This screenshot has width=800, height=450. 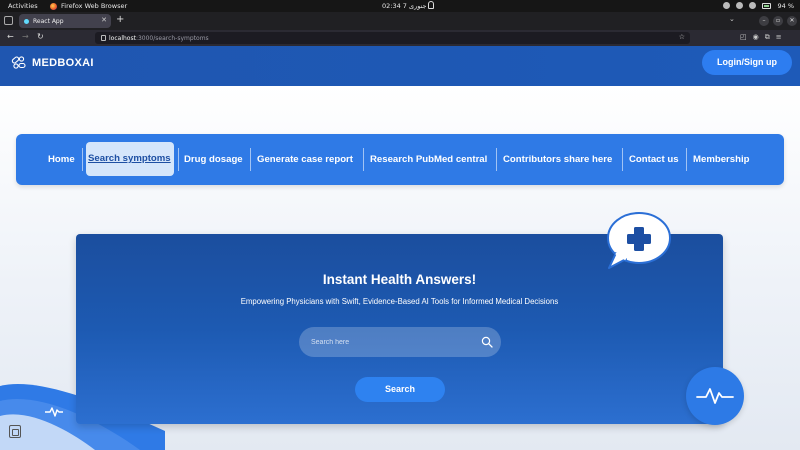 What do you see at coordinates (429, 159) in the screenshot?
I see `nav-research-pubmed: Research PubMed central` at bounding box center [429, 159].